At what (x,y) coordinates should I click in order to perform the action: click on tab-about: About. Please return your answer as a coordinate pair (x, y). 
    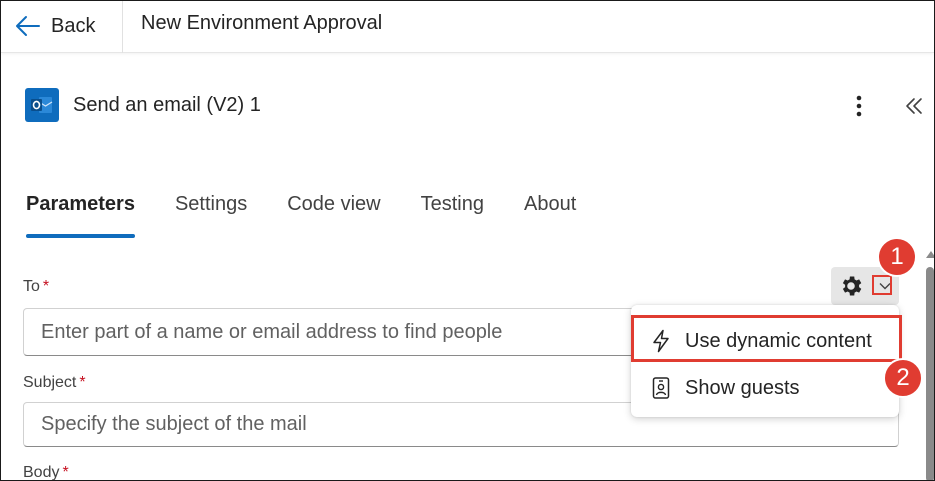
    Looking at the image, I should click on (550, 215).